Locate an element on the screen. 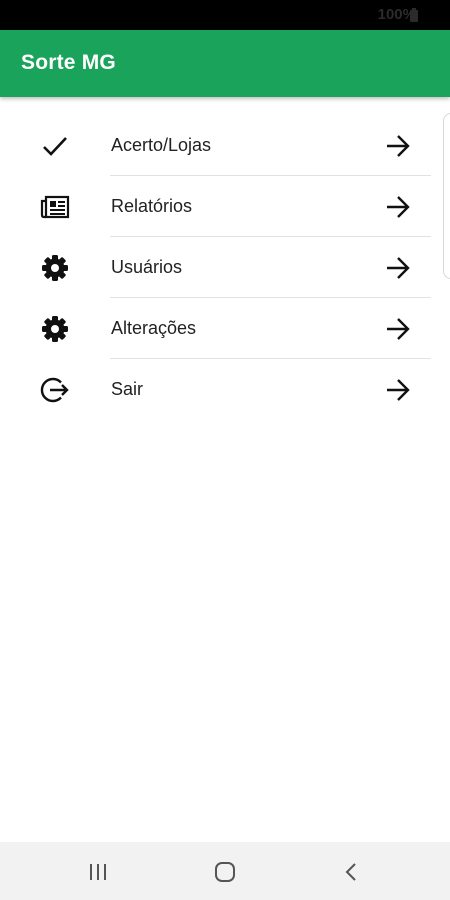 The height and width of the screenshot is (900, 450). menu-item-sair: Sair is located at coordinates (225, 389).